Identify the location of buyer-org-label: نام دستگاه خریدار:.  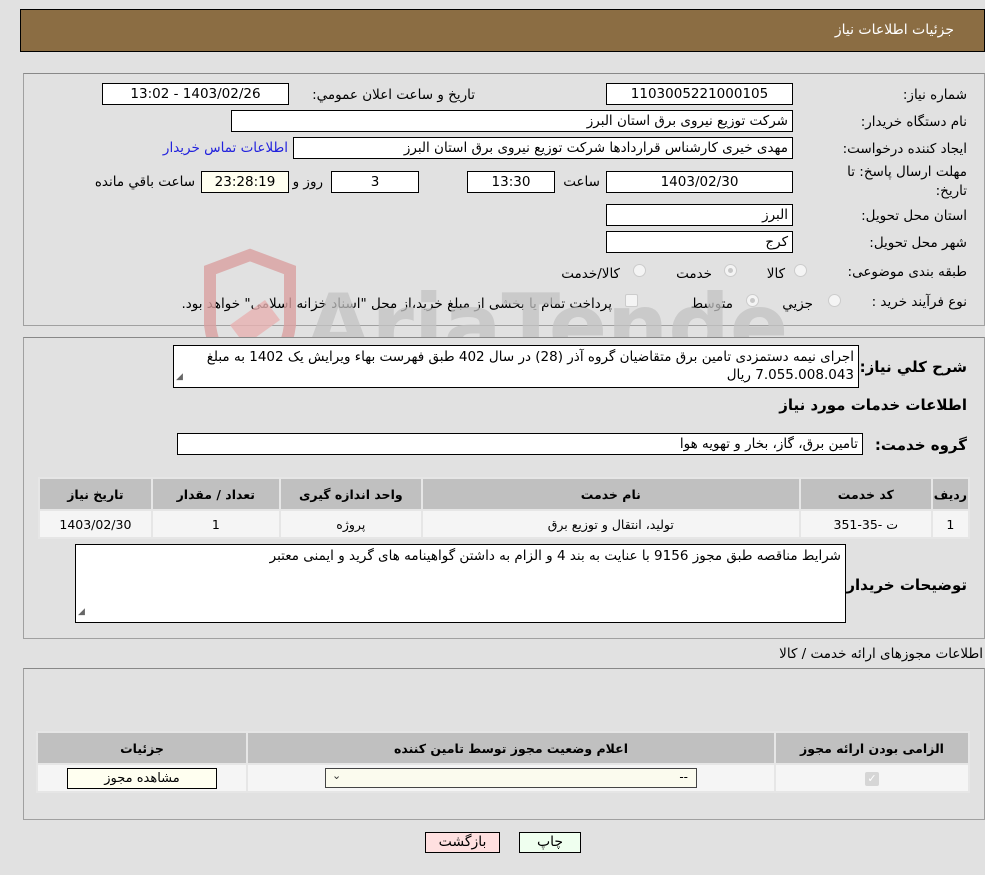
(913, 122).